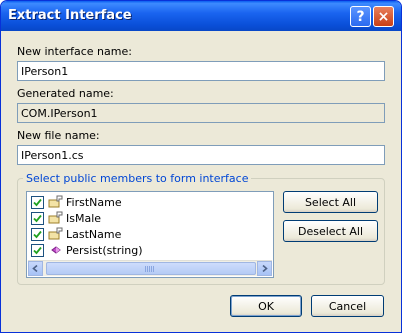 The height and width of the screenshot is (333, 402). I want to click on file-name-label: New file name:, so click(58, 135).